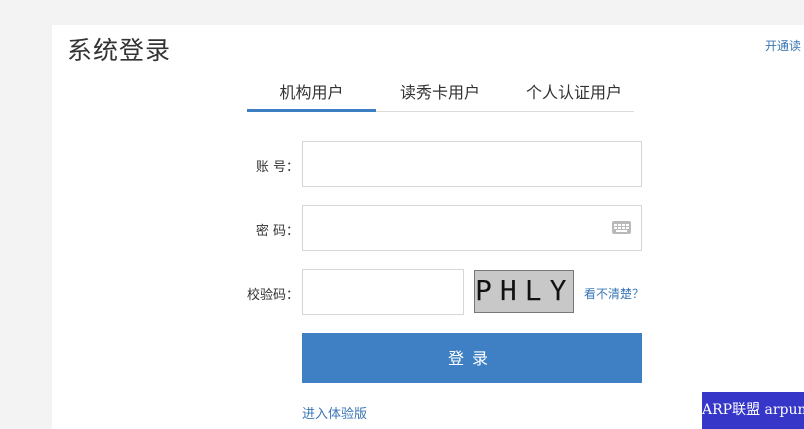 This screenshot has height=429, width=804. What do you see at coordinates (472, 164) in the screenshot?
I see `account-input` at bounding box center [472, 164].